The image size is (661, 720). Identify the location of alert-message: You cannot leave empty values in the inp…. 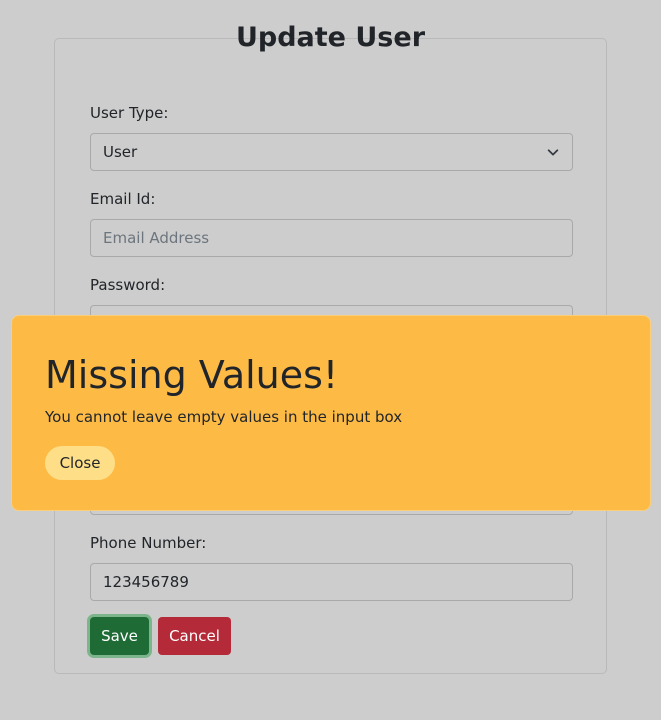
(224, 417).